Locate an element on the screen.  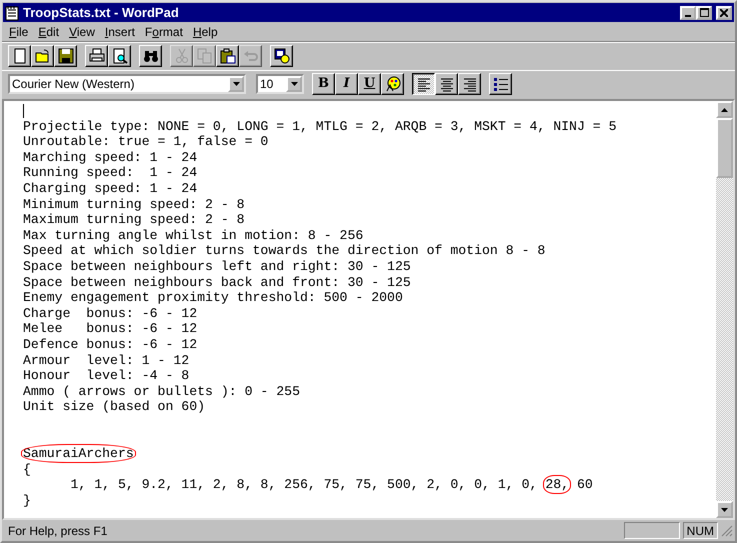
close-button is located at coordinates (724, 13).